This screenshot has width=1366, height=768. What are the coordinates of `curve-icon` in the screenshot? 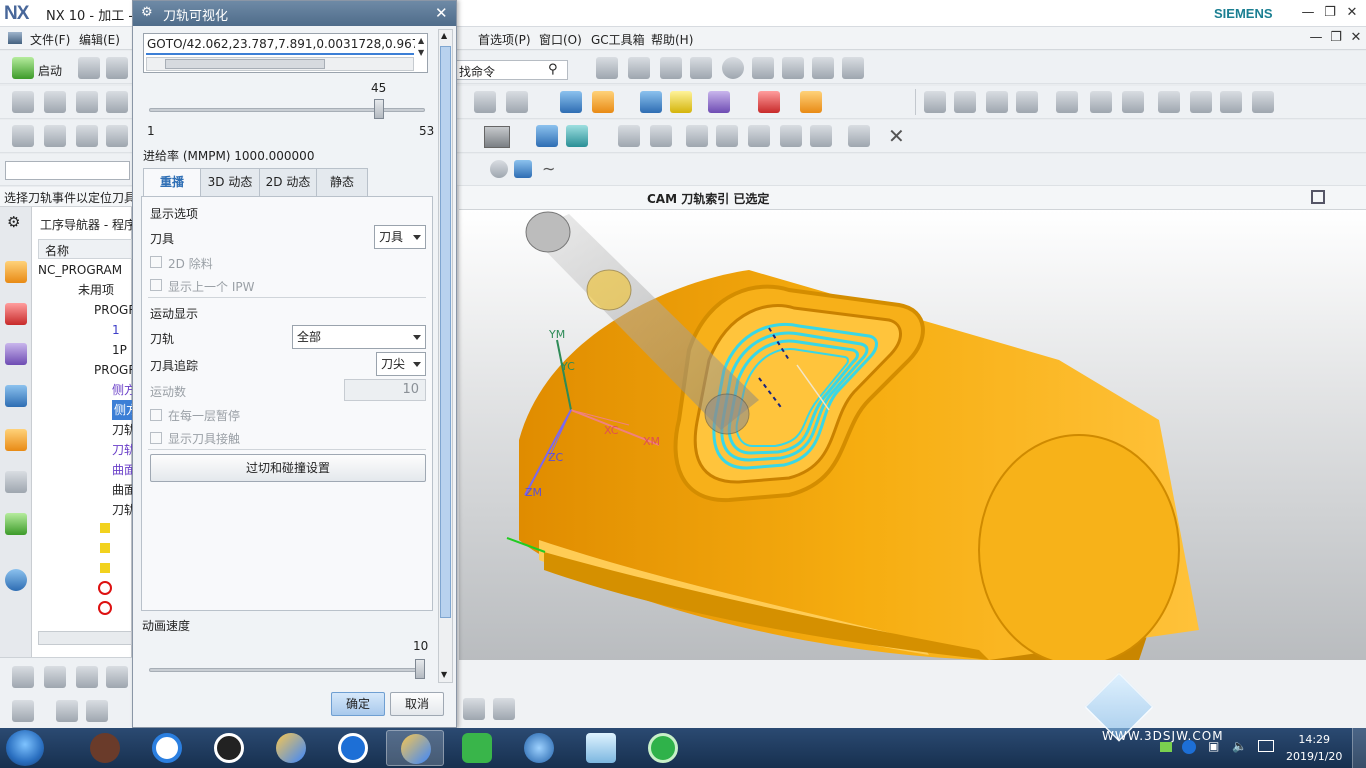 It's located at (763, 68).